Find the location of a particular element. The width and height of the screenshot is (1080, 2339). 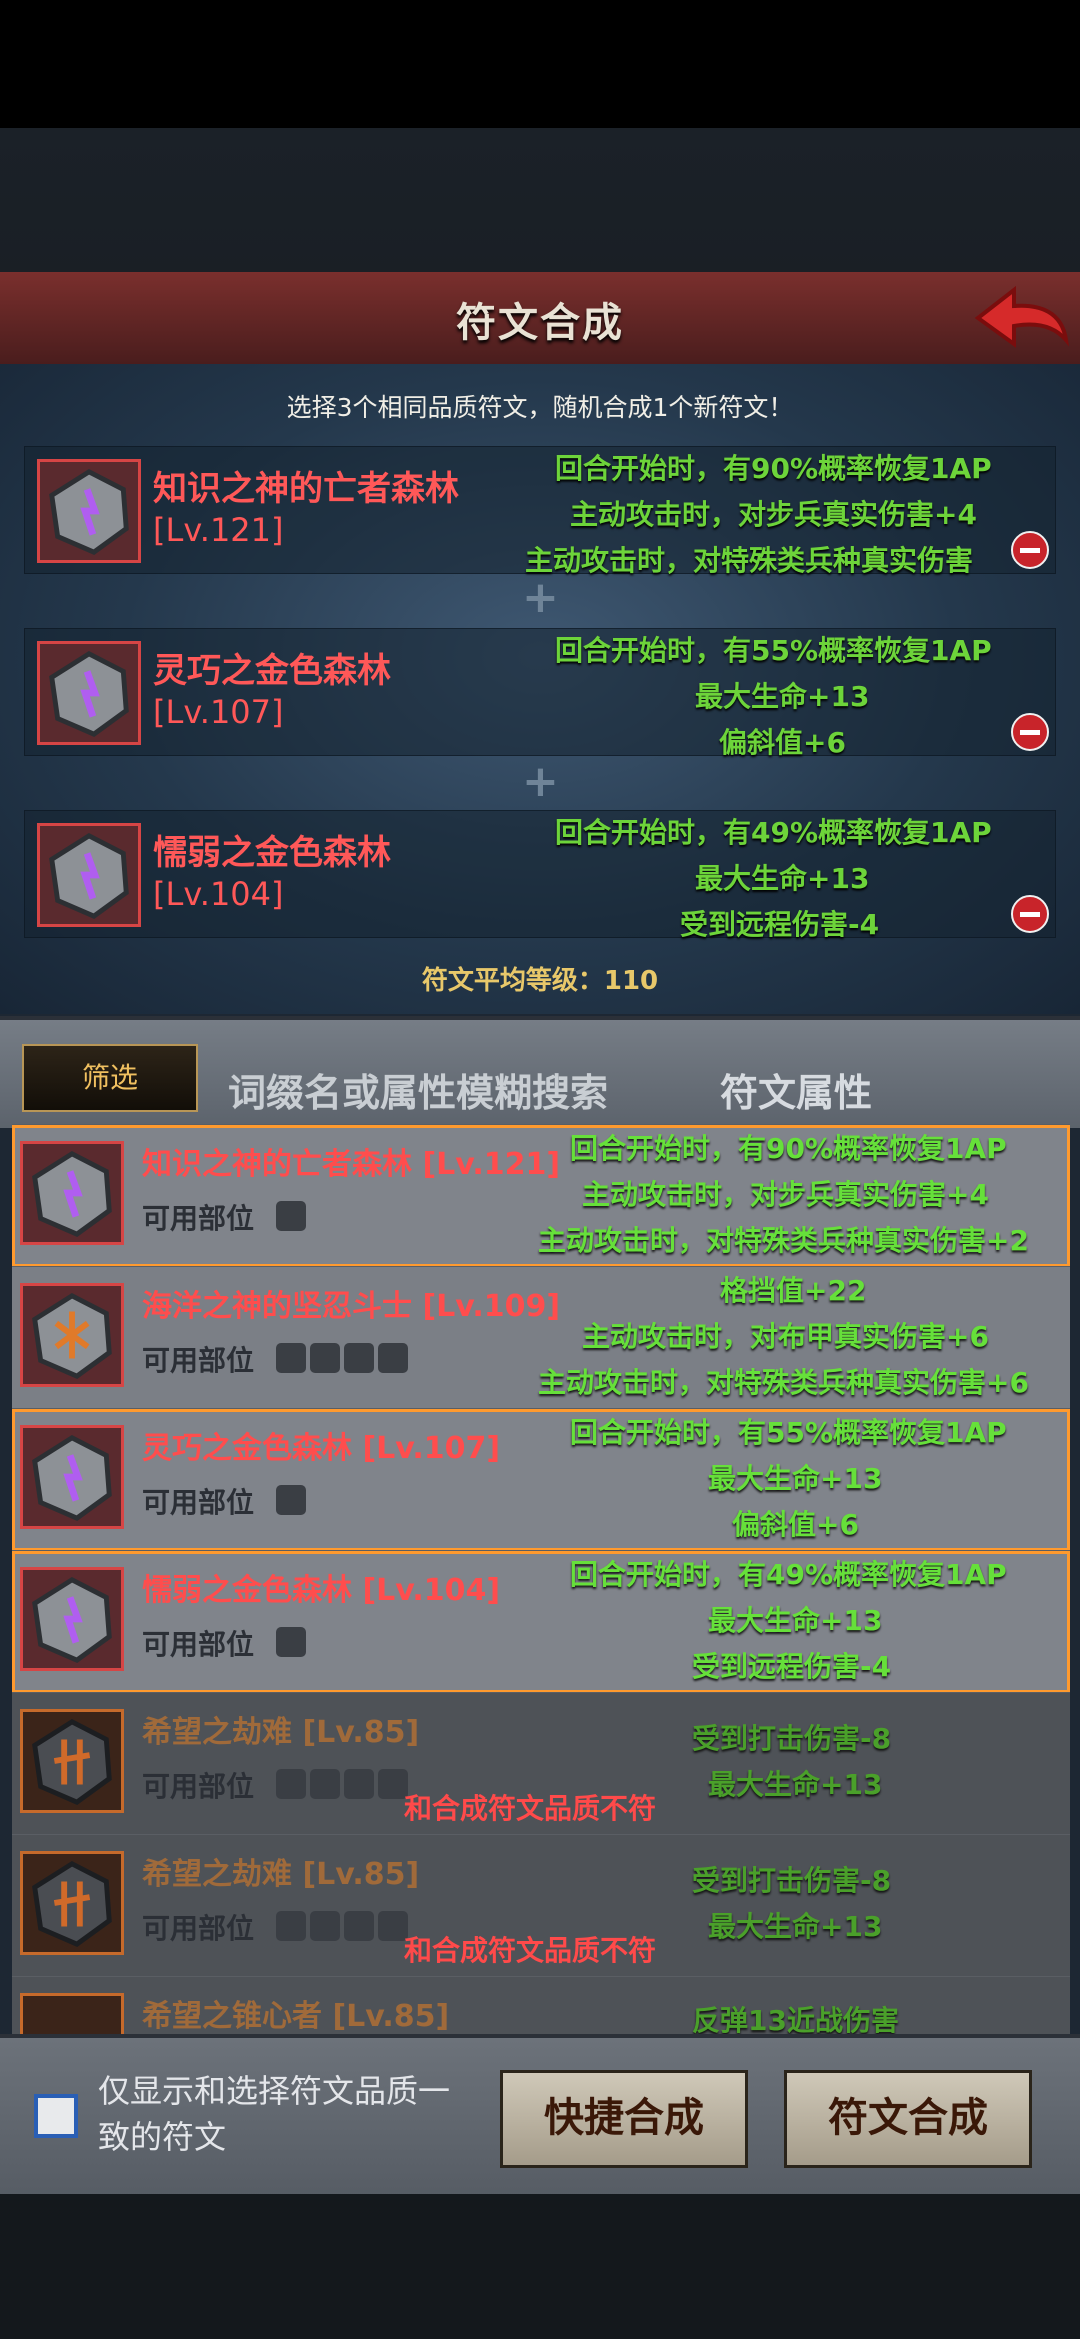

back-arrow-icon is located at coordinates (1020, 318).